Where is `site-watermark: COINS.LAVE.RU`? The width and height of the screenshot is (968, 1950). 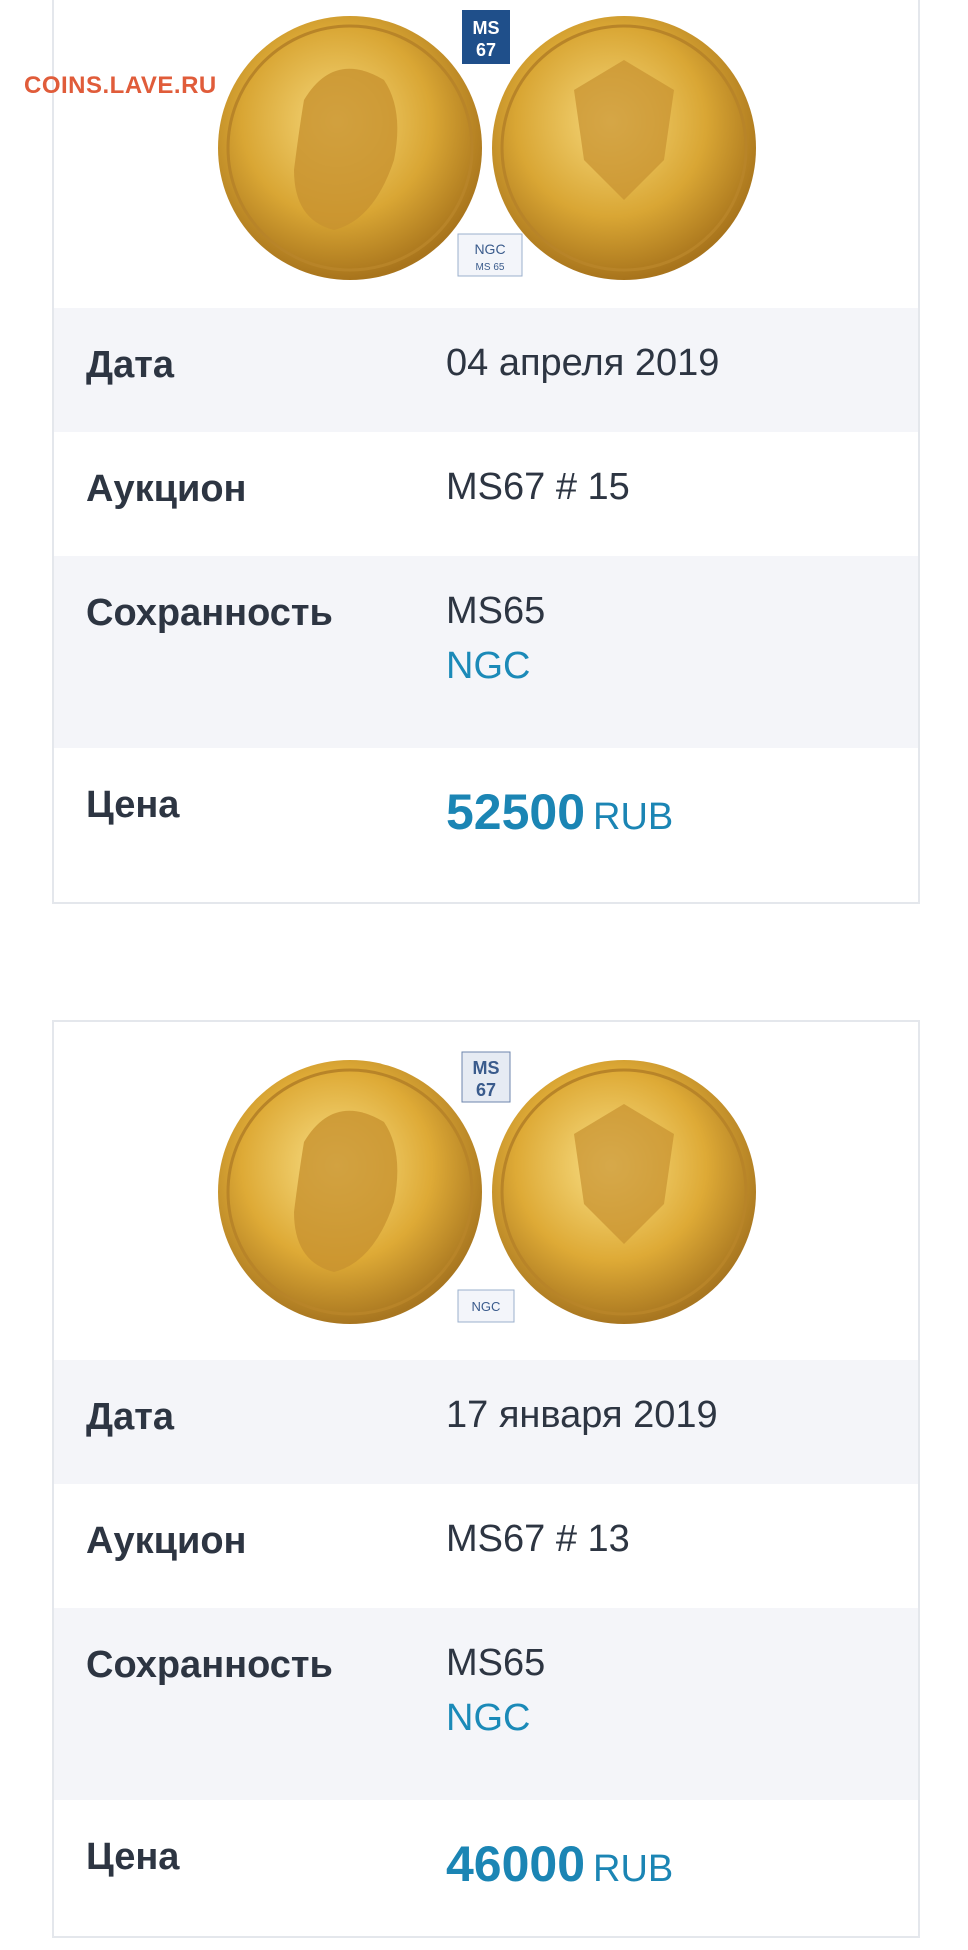 site-watermark: COINS.LAVE.RU is located at coordinates (120, 85).